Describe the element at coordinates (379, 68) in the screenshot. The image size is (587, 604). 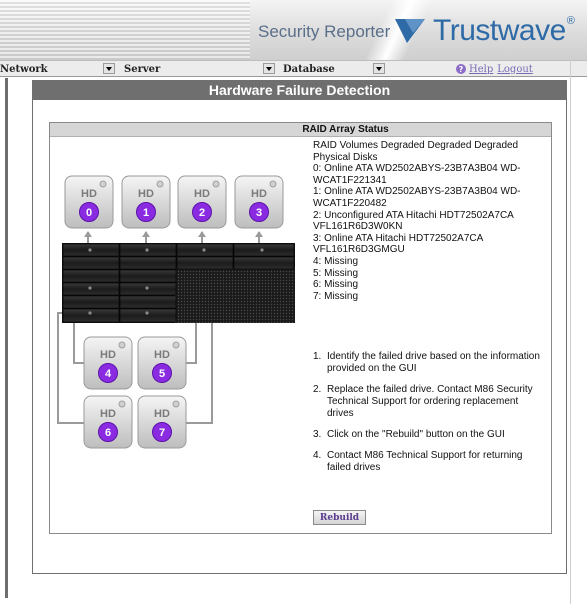
I see `database-dropdown-icon` at that location.